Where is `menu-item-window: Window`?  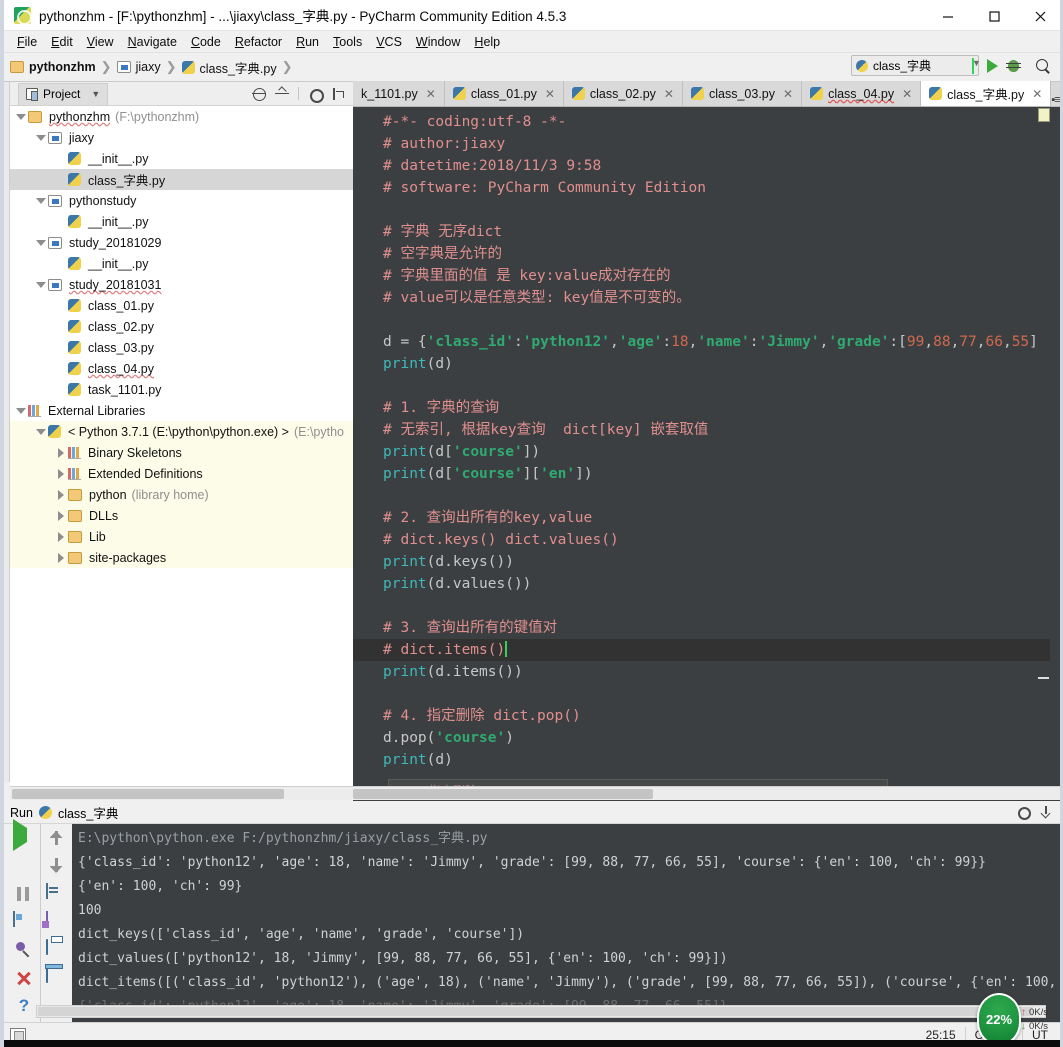
menu-item-window: Window is located at coordinates (438, 42).